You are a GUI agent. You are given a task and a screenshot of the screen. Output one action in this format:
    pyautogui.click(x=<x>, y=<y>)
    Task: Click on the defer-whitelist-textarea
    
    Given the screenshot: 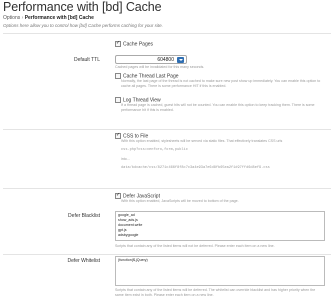 What is the action you would take?
    pyautogui.click(x=220, y=271)
    